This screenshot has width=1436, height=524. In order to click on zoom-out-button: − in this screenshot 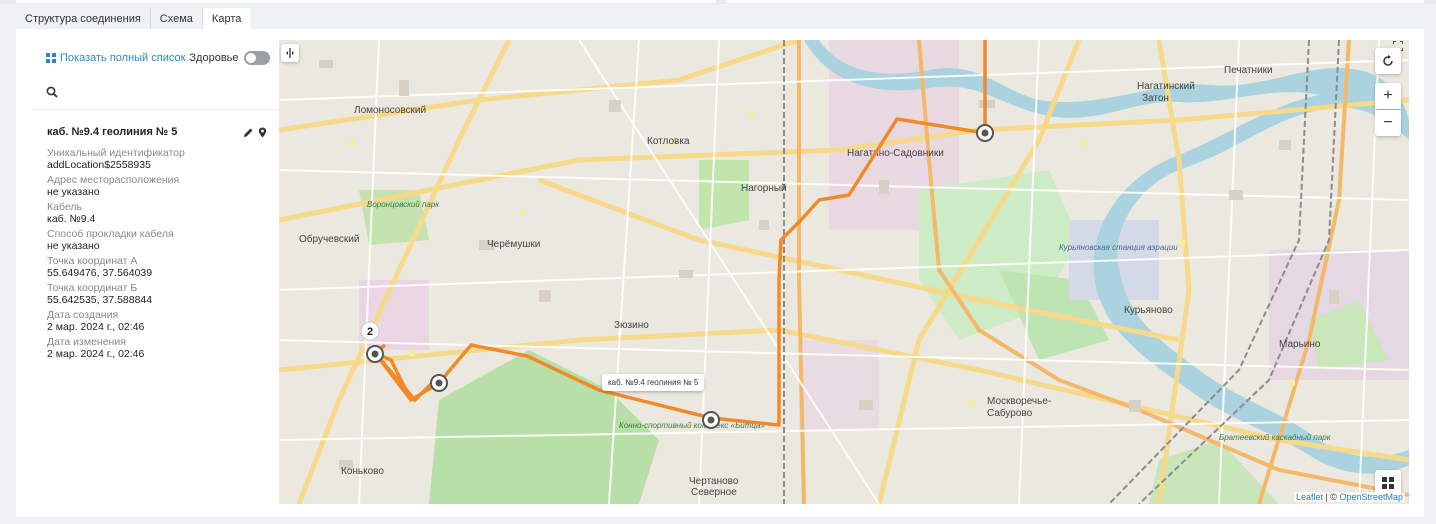, I will do `click(1388, 123)`.